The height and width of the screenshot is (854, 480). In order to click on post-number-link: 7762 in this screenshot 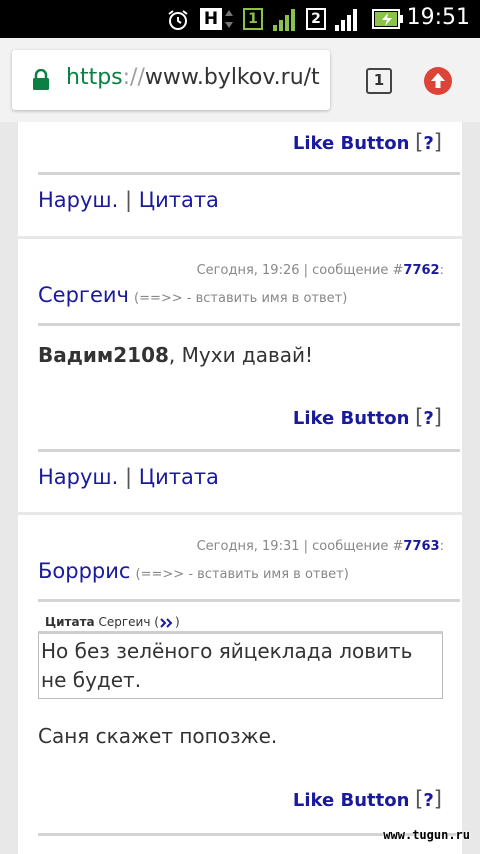, I will do `click(421, 270)`.